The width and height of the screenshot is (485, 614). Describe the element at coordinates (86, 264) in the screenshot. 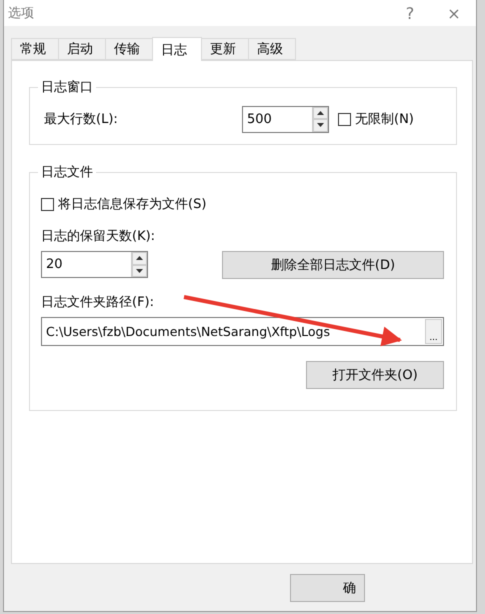

I see `number-input: 20` at that location.